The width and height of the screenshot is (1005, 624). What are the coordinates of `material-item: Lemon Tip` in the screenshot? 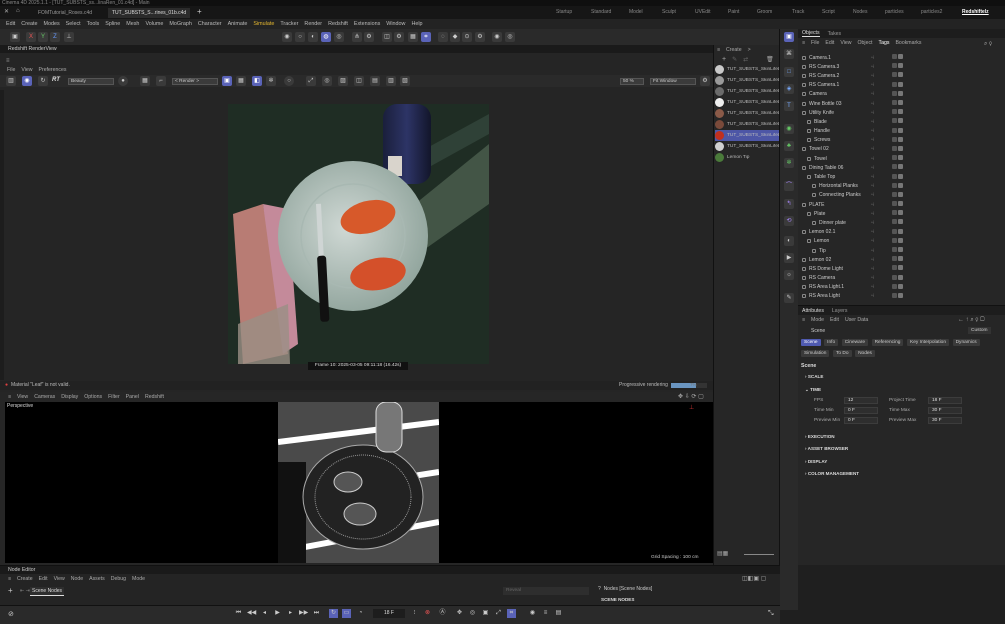 It's located at (747, 157).